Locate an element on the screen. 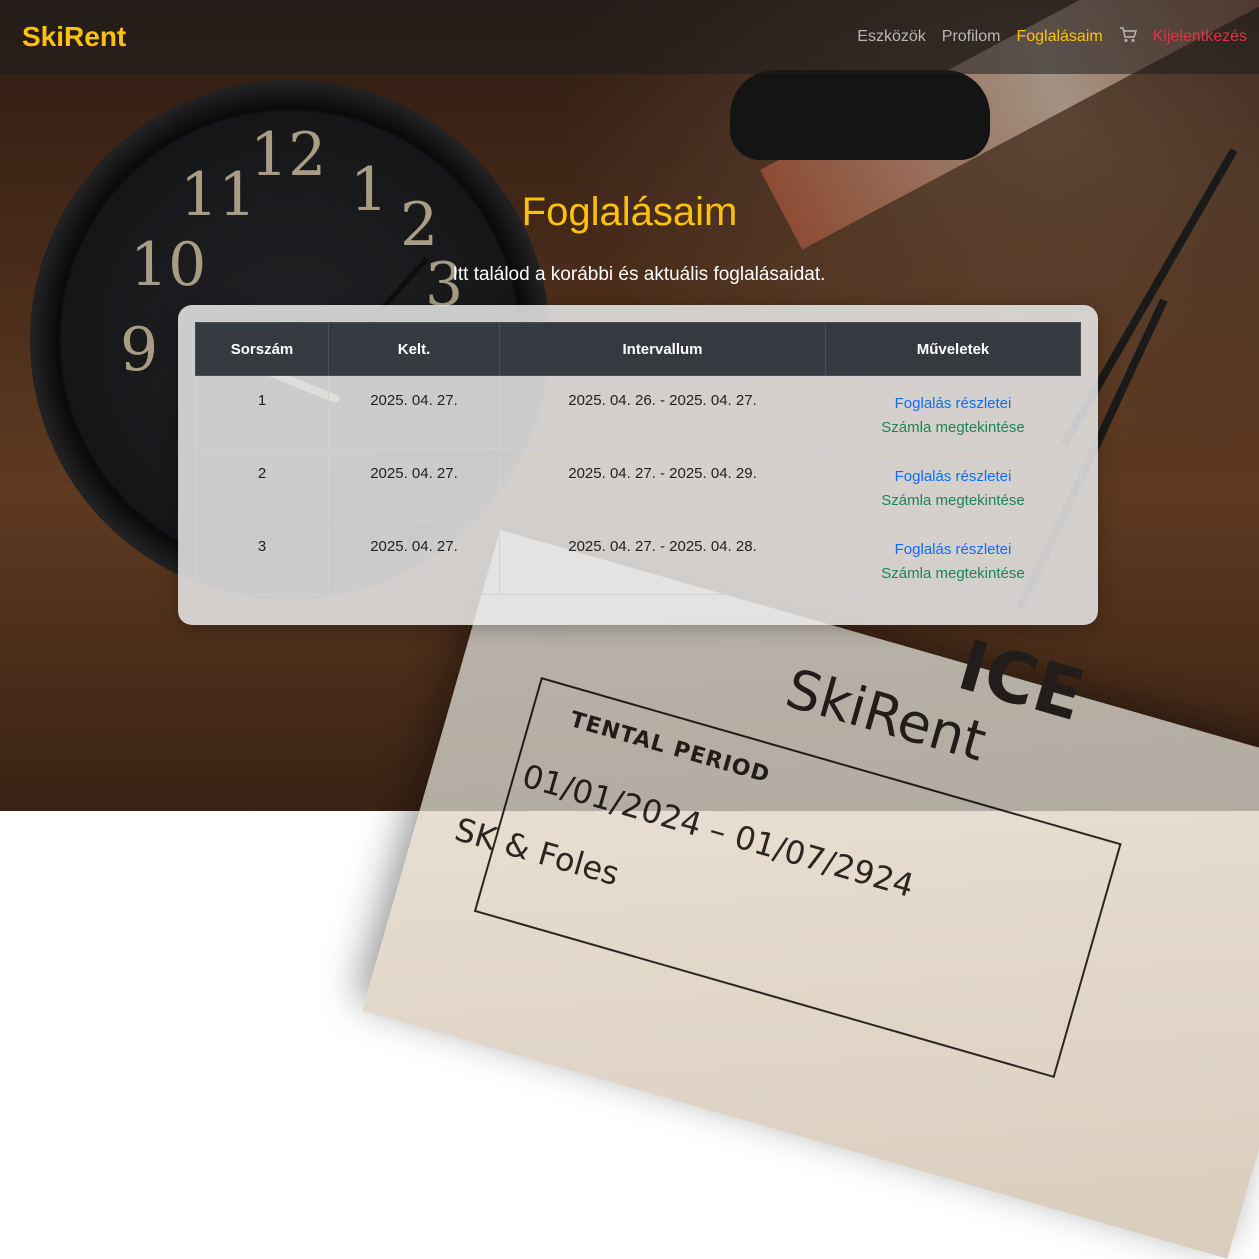 This screenshot has height=1259, width=1259. cell-interval: 2025. 04. 26. - 2025. 04. 27. is located at coordinates (662, 412).